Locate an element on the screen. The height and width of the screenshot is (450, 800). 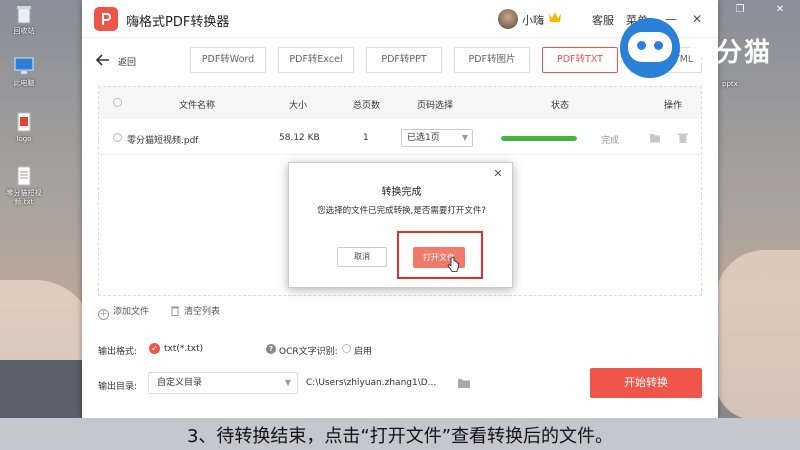
header-size: 大小 is located at coordinates (298, 106).